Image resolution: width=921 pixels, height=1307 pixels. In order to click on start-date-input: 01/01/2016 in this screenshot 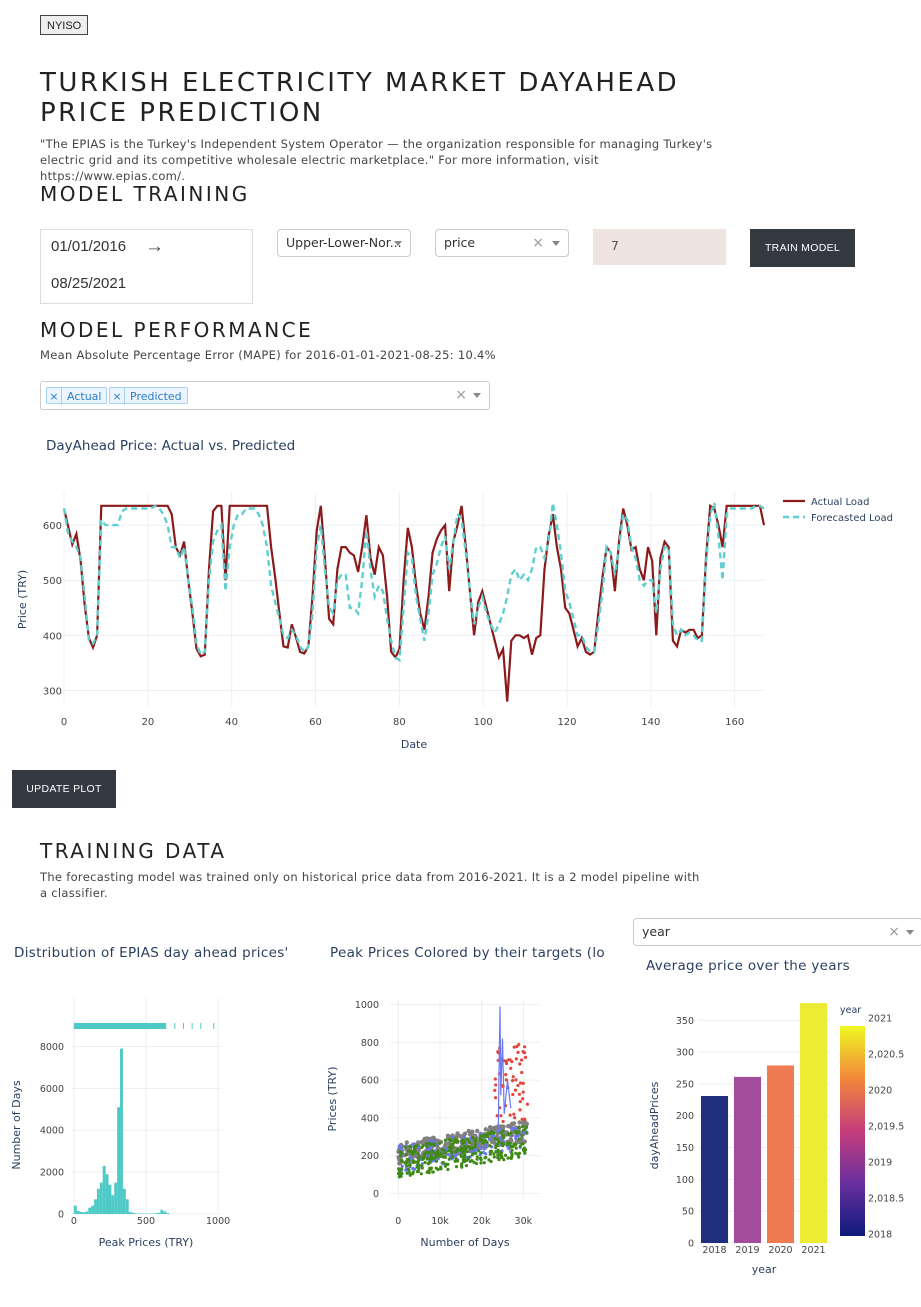, I will do `click(88, 246)`.